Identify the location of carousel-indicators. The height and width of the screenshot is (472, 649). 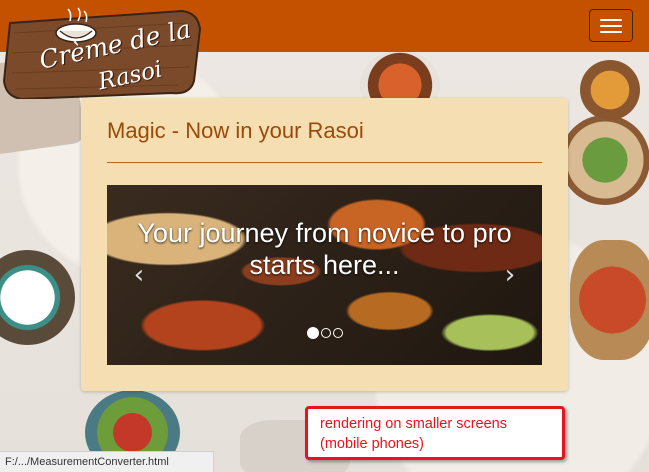
(324, 333).